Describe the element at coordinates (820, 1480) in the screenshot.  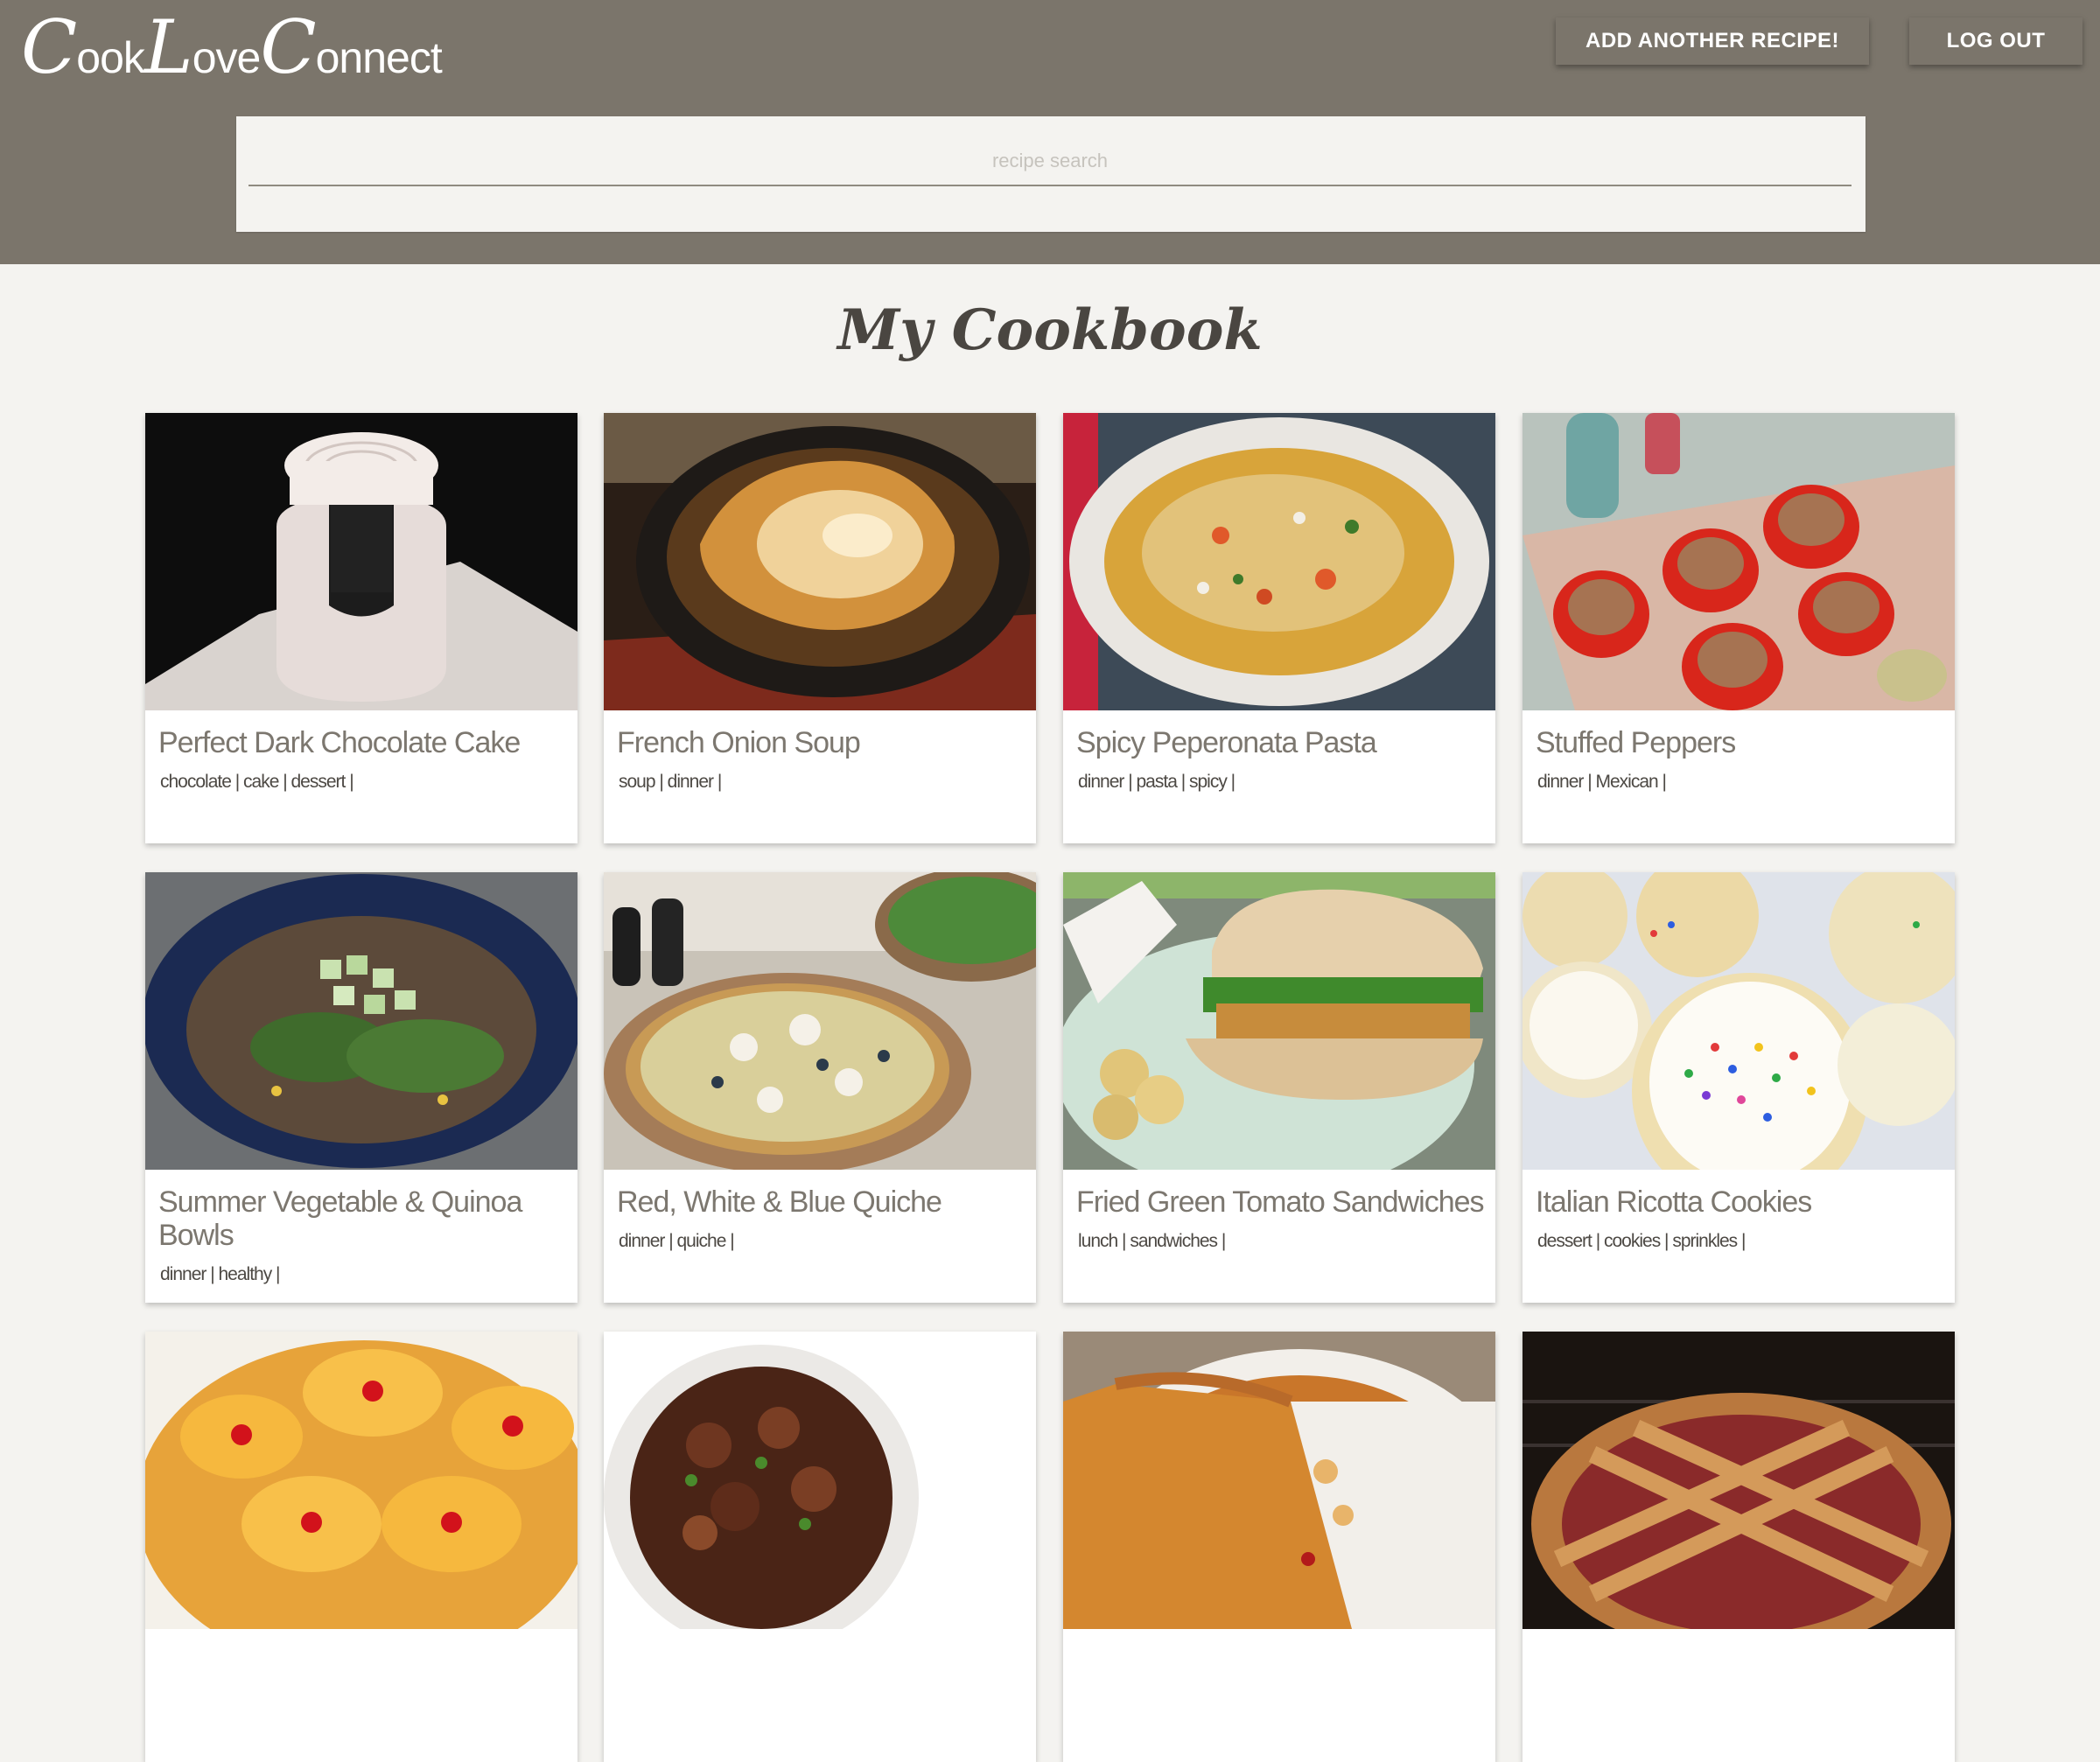
I see `recipe-image-stew` at that location.